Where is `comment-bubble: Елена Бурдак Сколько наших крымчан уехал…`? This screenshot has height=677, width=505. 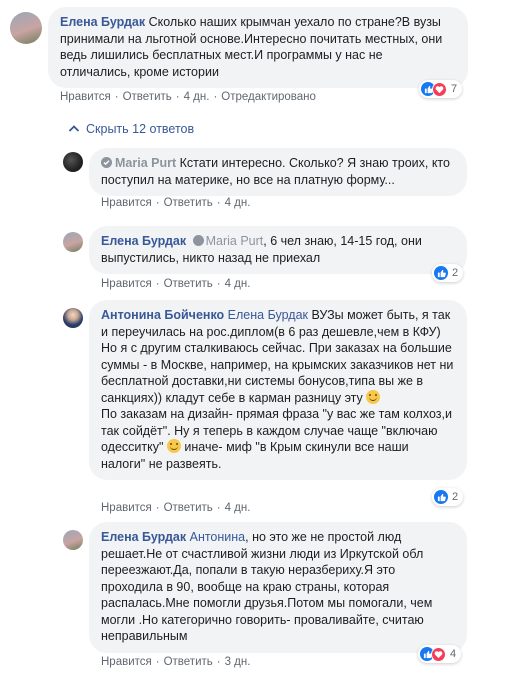
comment-bubble: Елена Бурдак Сколько наших крымчан уехал… is located at coordinates (258, 47).